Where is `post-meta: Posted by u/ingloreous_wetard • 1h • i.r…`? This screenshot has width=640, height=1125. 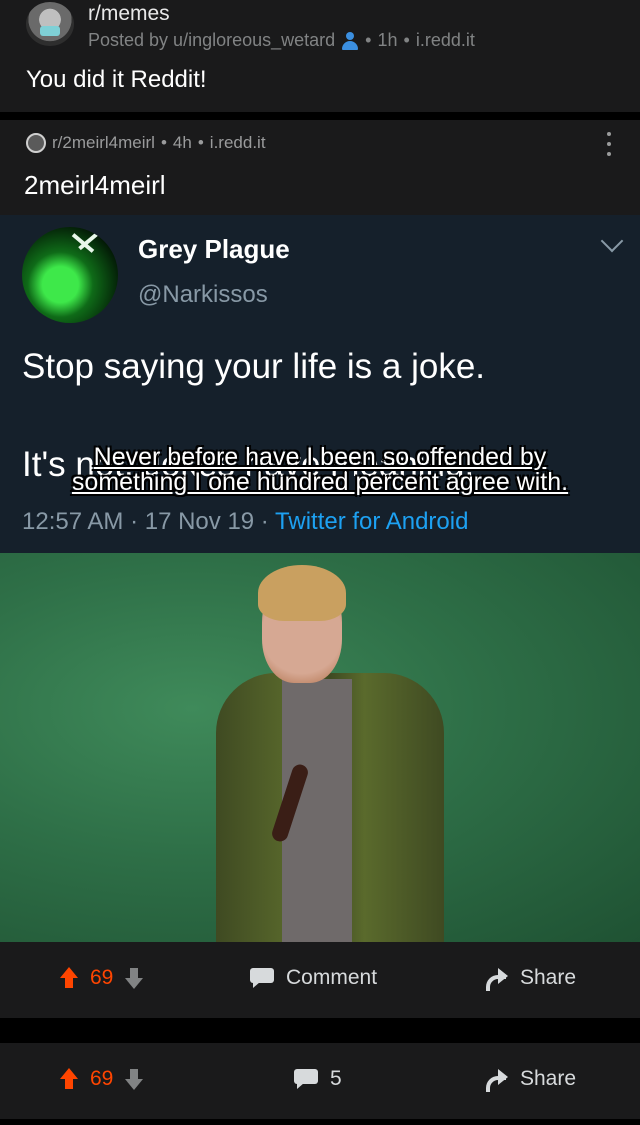 post-meta: Posted by u/ingloreous_wetard • 1h • i.r… is located at coordinates (281, 40).